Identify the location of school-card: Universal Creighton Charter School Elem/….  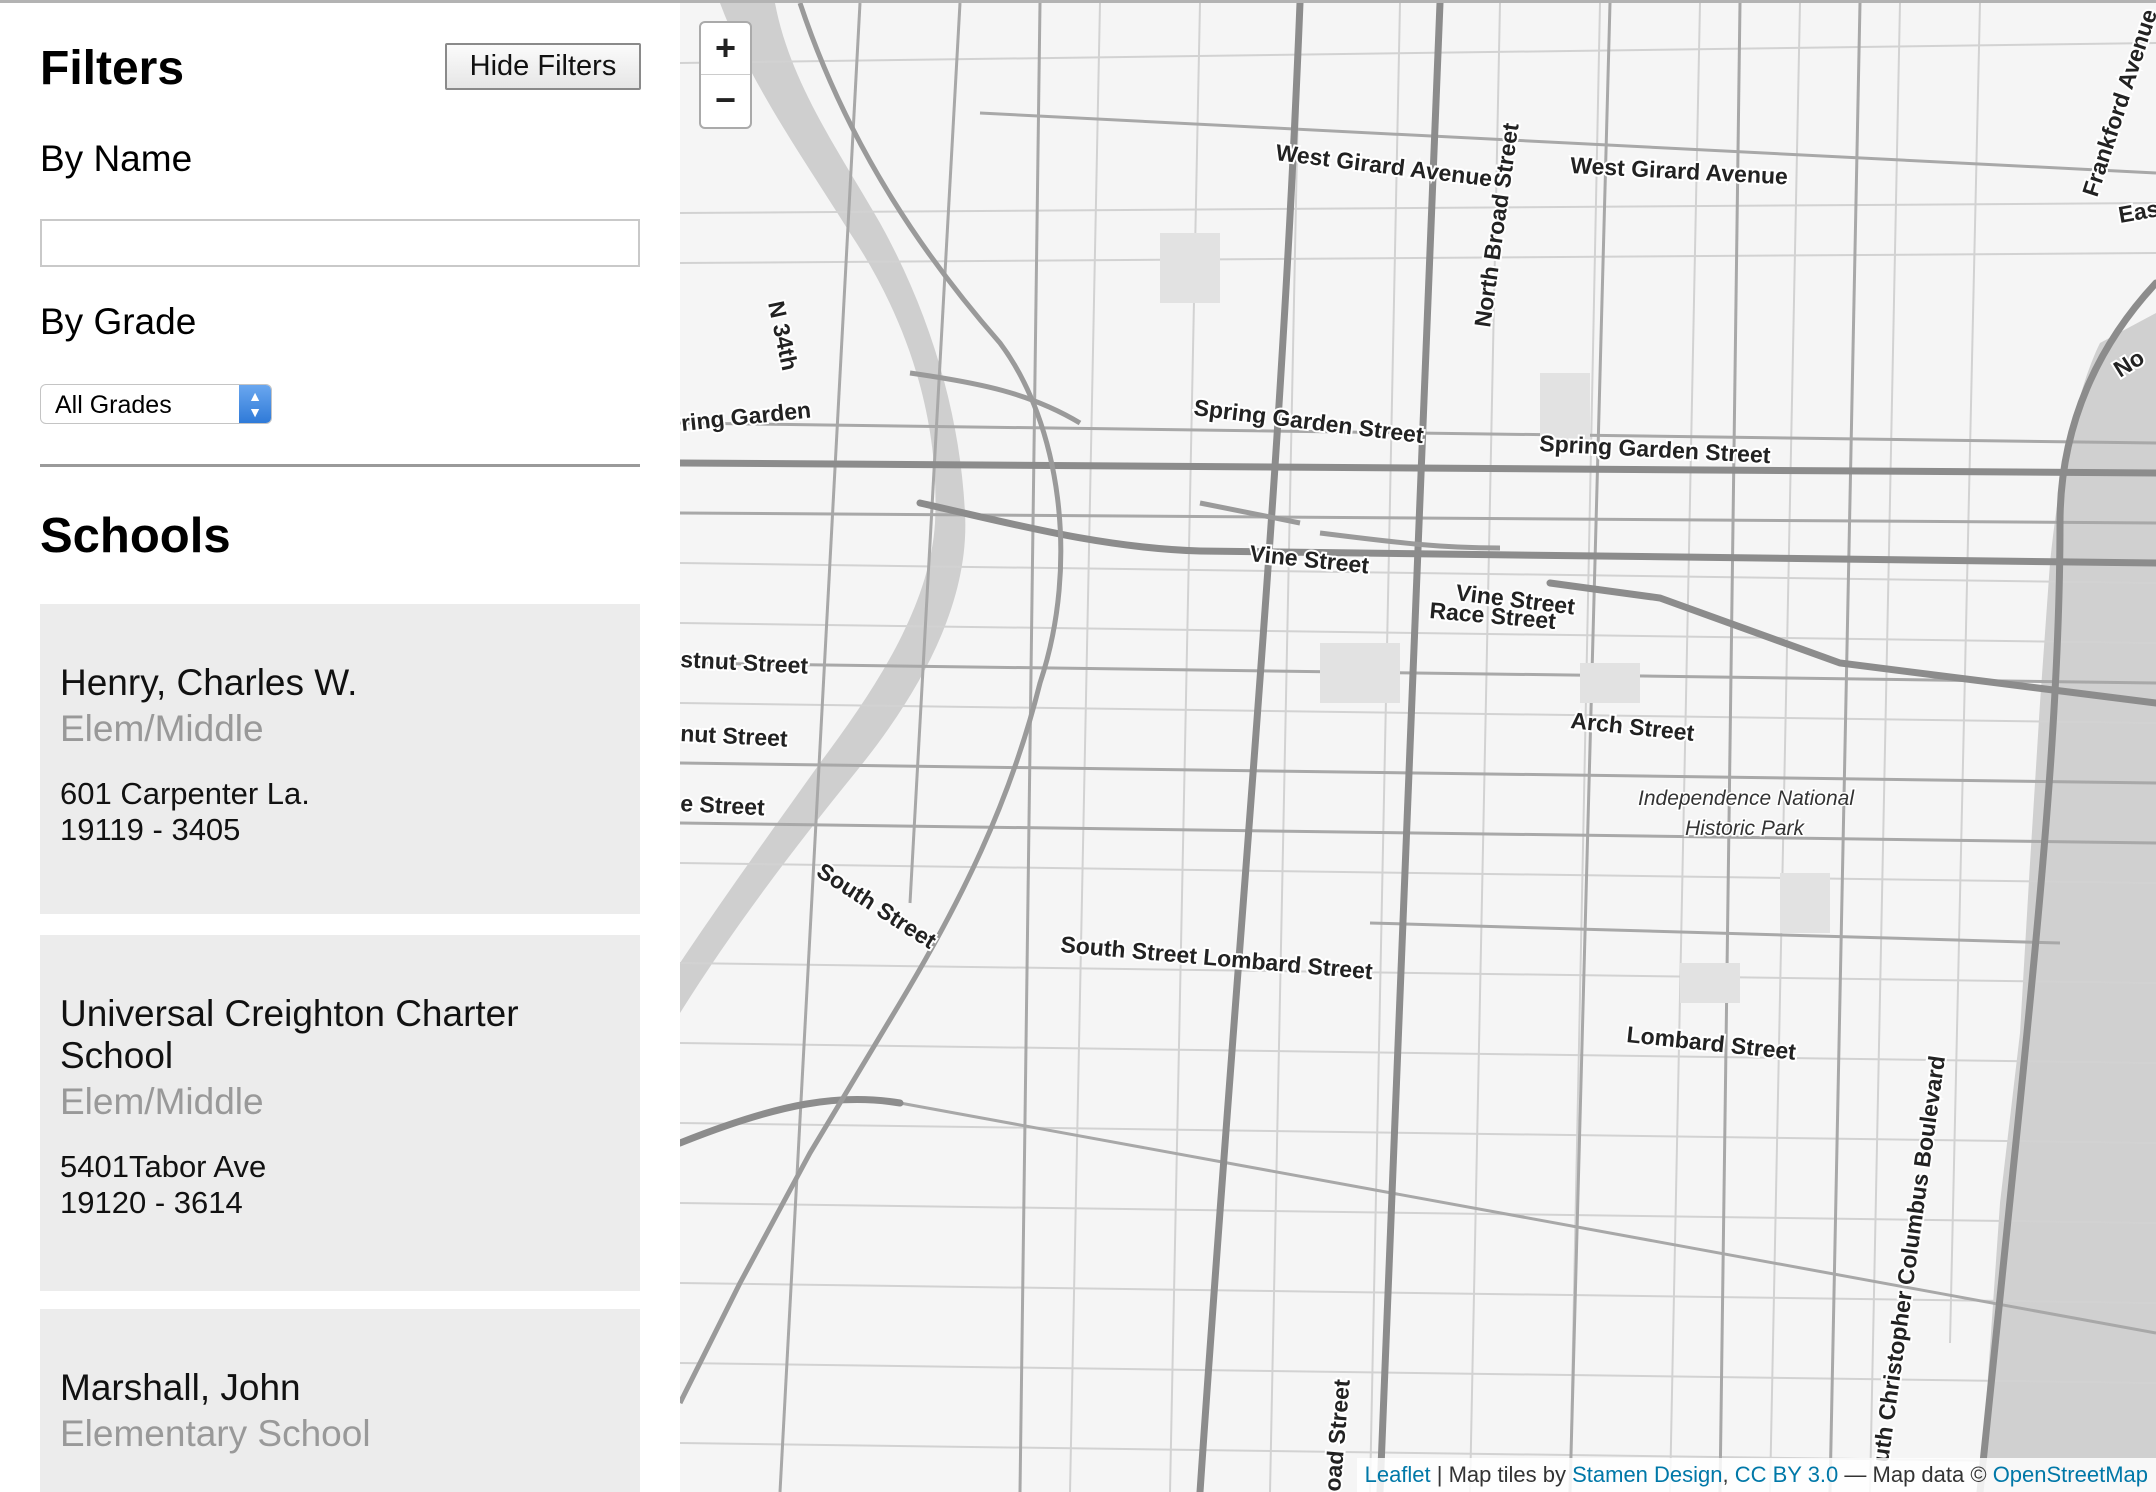
(340, 1113).